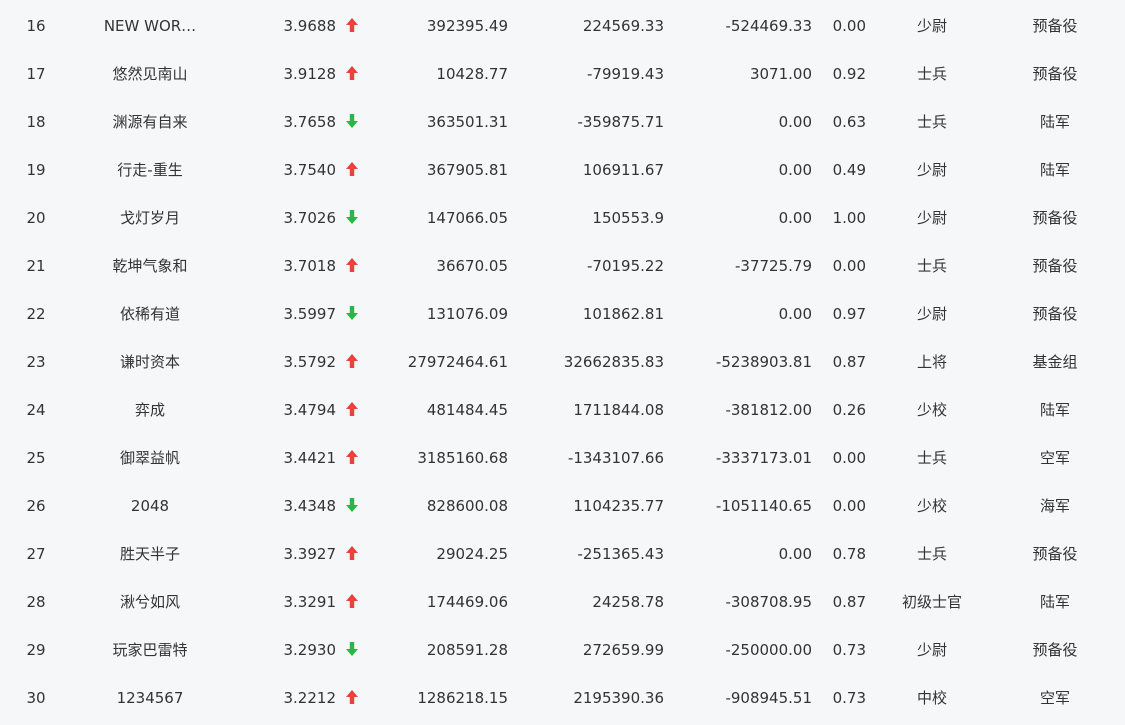 This screenshot has height=725, width=1125. I want to click on value-4-cell: 0.00, so click(849, 506).